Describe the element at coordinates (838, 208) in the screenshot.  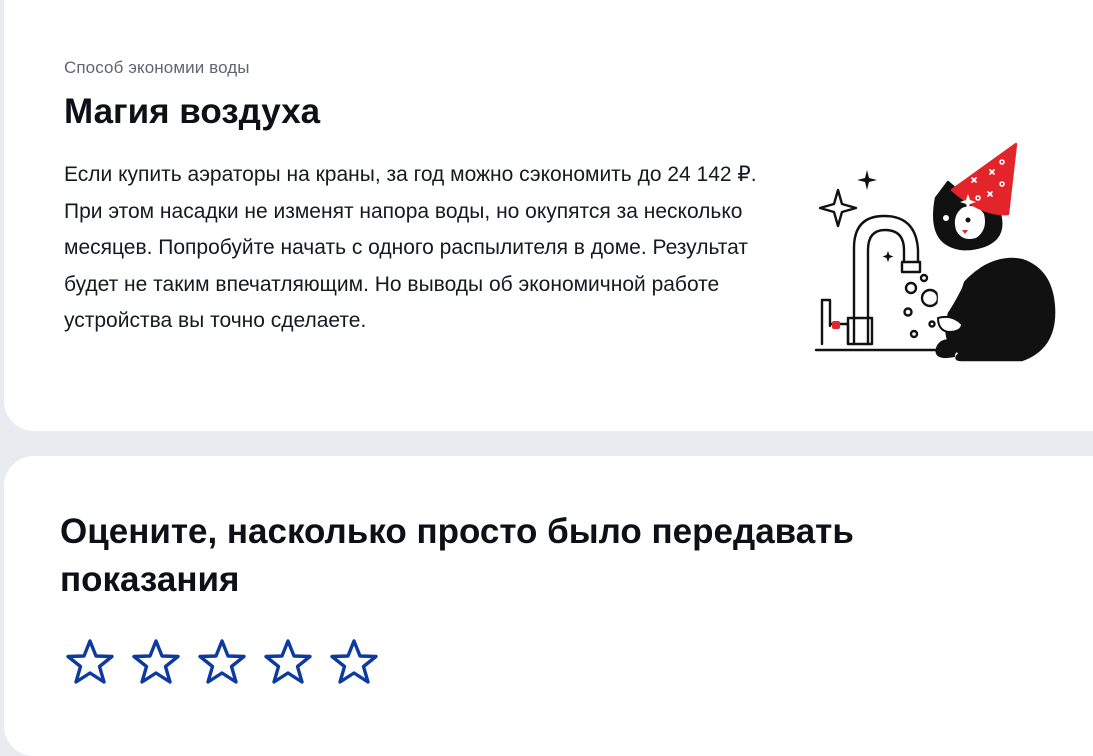
I see `sparkle-large-icon` at that location.